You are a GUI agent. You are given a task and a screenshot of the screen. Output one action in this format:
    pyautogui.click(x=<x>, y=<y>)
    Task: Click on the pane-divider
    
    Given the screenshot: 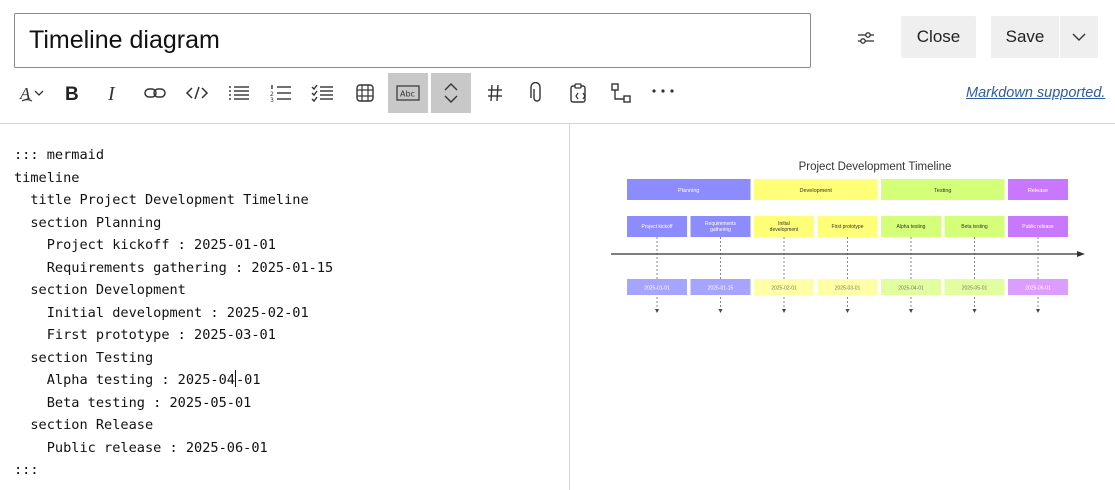 What is the action you would take?
    pyautogui.click(x=569, y=307)
    